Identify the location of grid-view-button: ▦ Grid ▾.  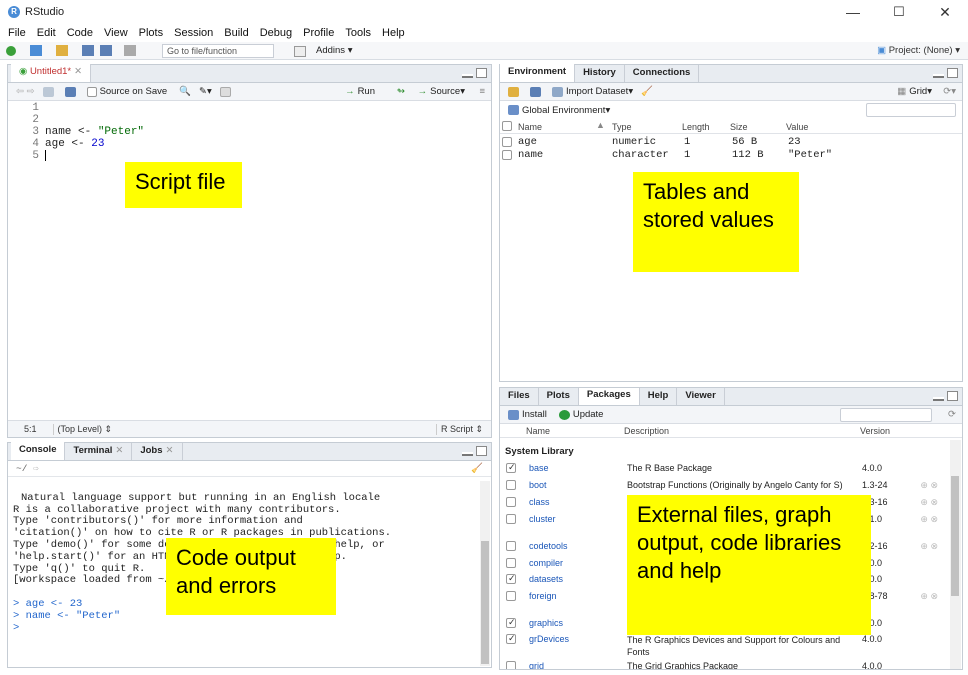
(914, 91).